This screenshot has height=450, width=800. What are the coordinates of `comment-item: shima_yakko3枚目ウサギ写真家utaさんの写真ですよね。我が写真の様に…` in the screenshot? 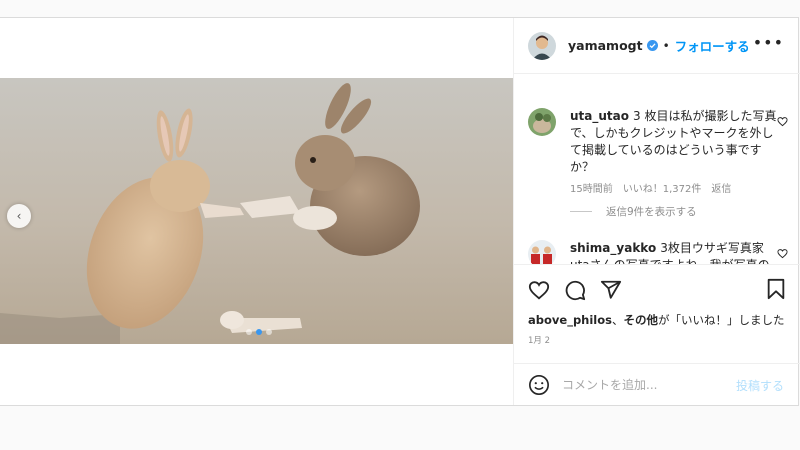 It's located at (659, 252).